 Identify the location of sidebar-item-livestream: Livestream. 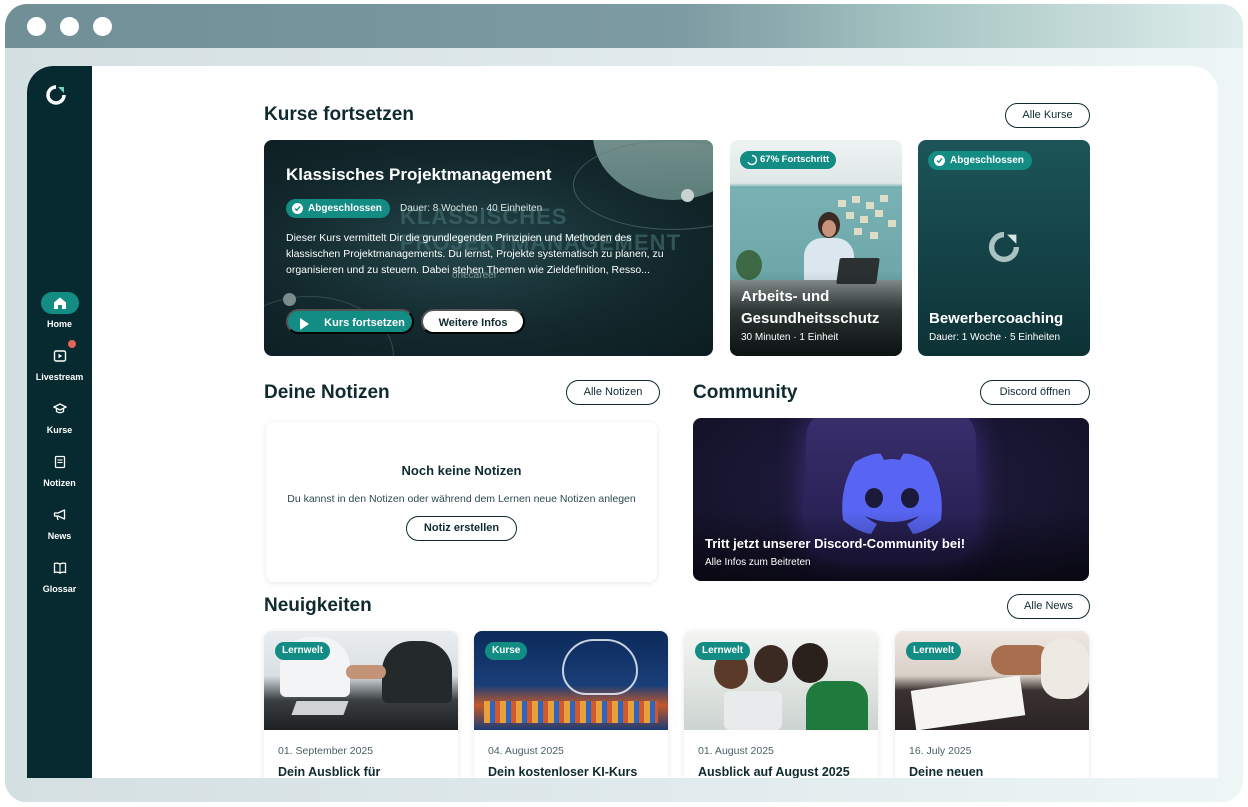
(59, 361).